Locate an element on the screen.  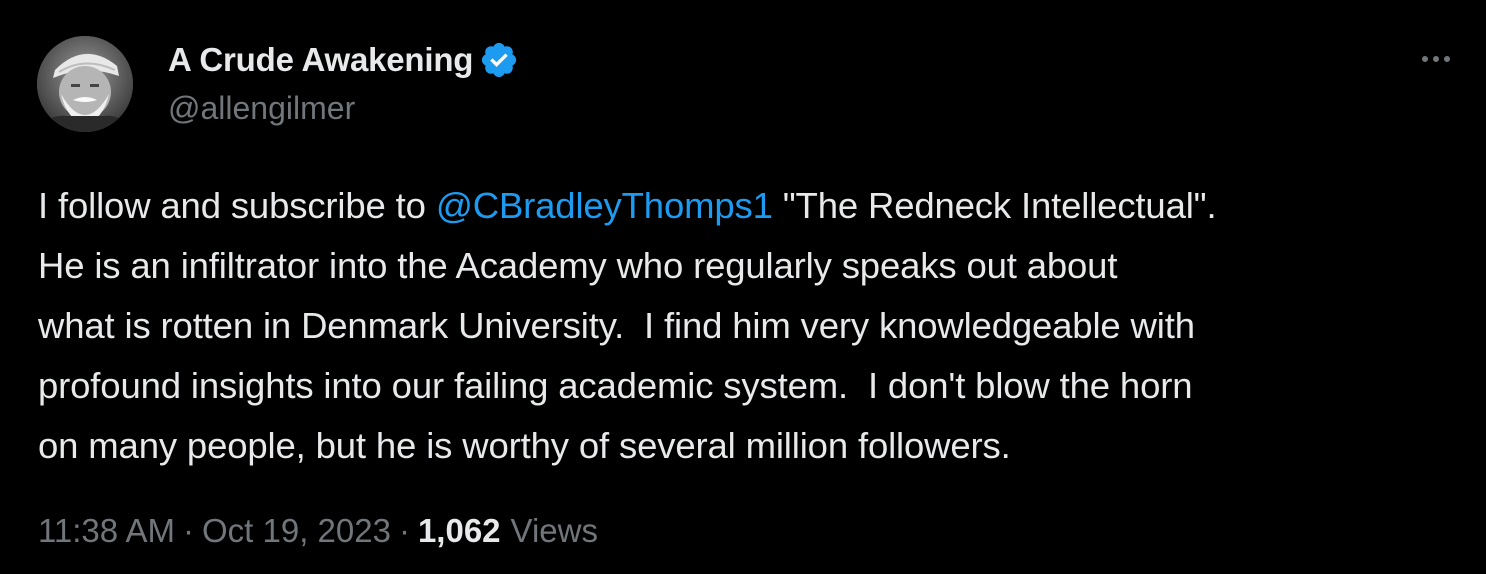
author-display-name: A Crude Awakening is located at coordinates (320, 60).